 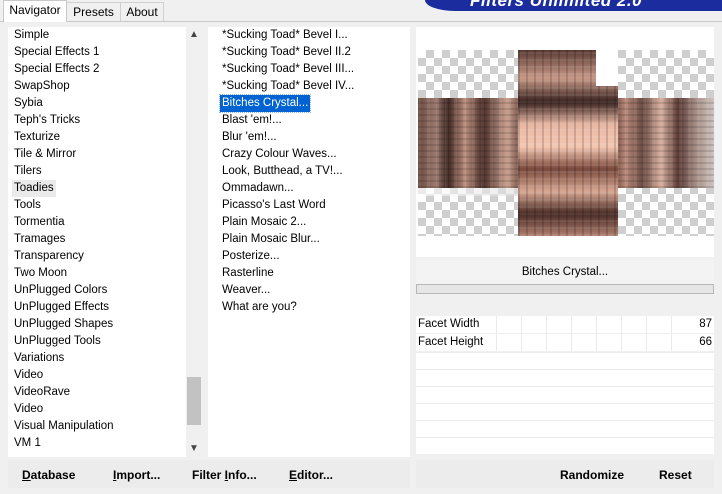 I want to click on param-facet-height: Facet Height 66, so click(x=565, y=342).